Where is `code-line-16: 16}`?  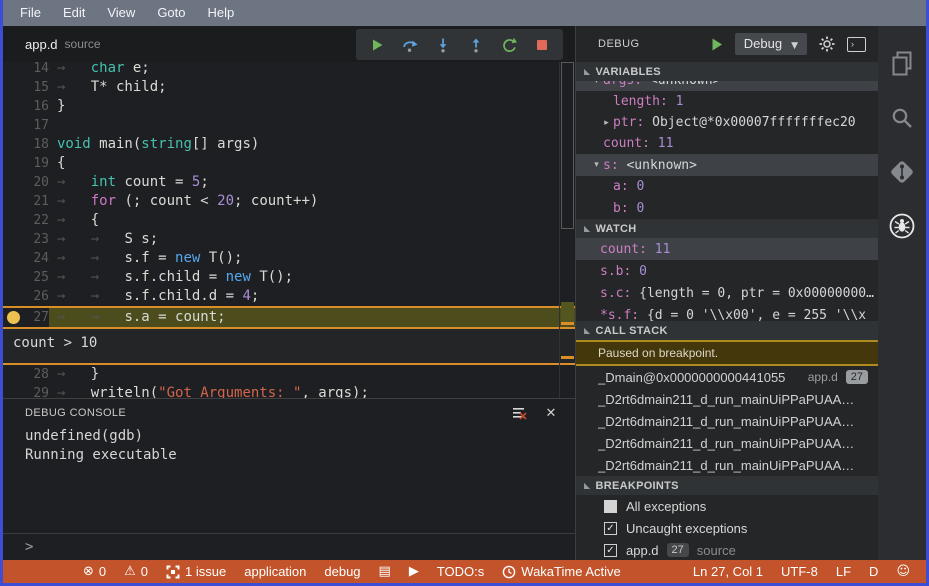 code-line-16: 16} is located at coordinates (289, 106).